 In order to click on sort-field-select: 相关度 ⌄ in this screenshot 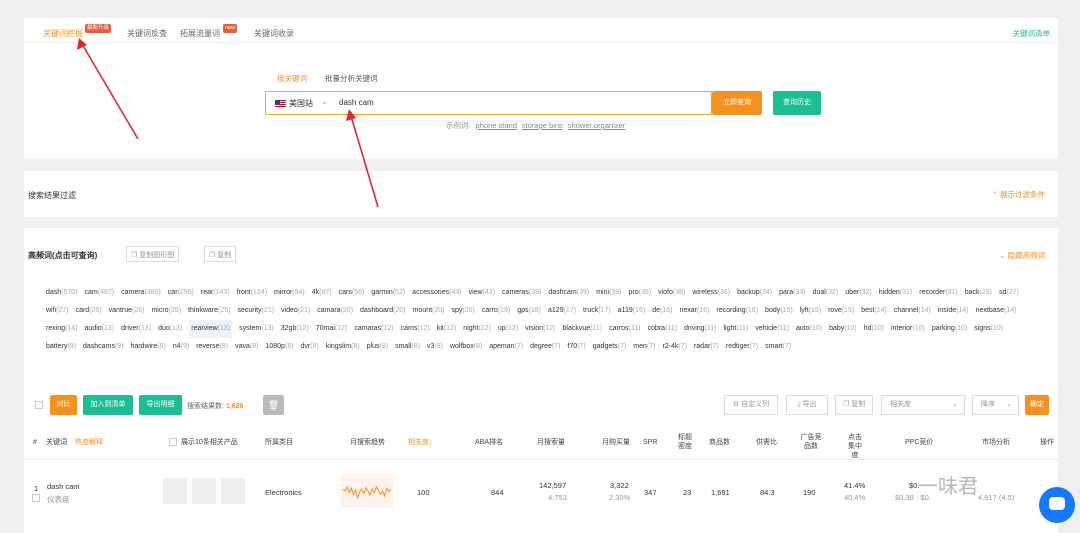, I will do `click(923, 405)`.